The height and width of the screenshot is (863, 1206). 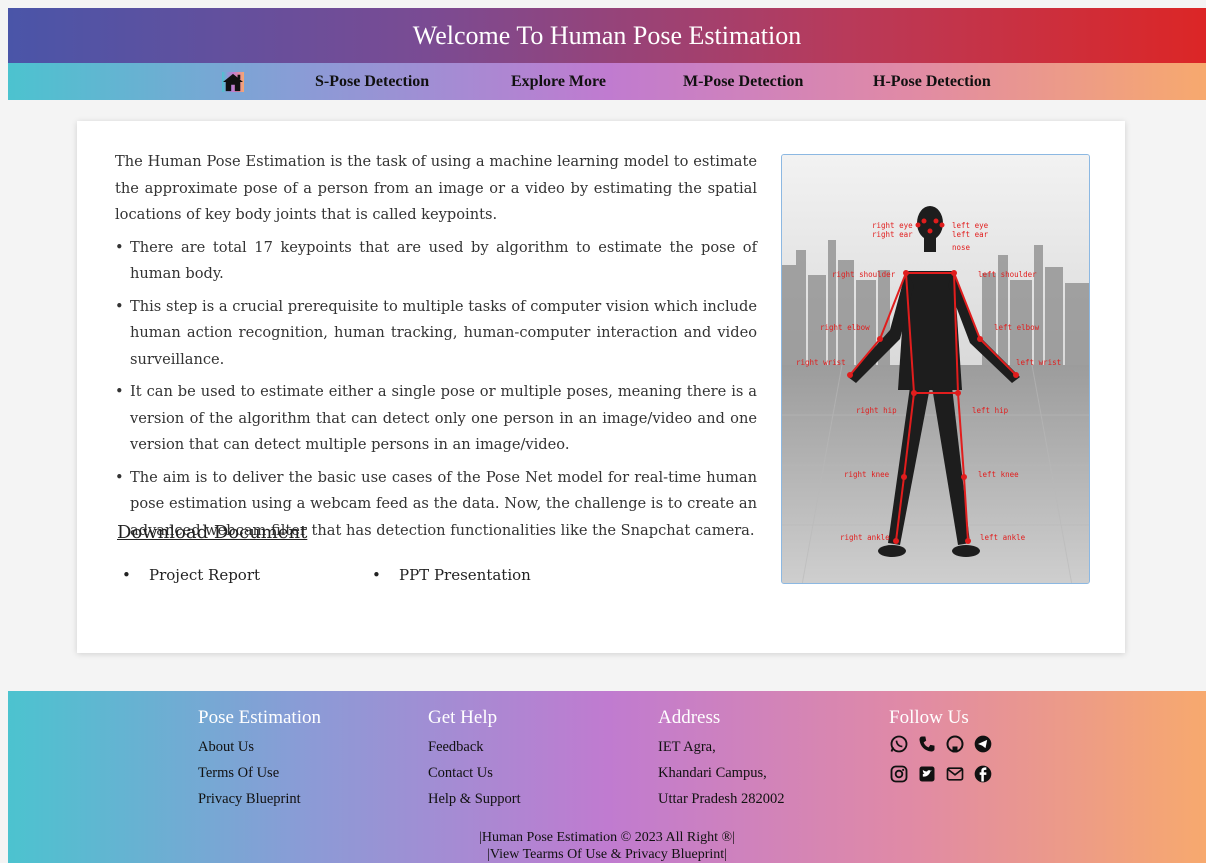 What do you see at coordinates (712, 773) in the screenshot?
I see `address-line: Khandari Campus,` at bounding box center [712, 773].